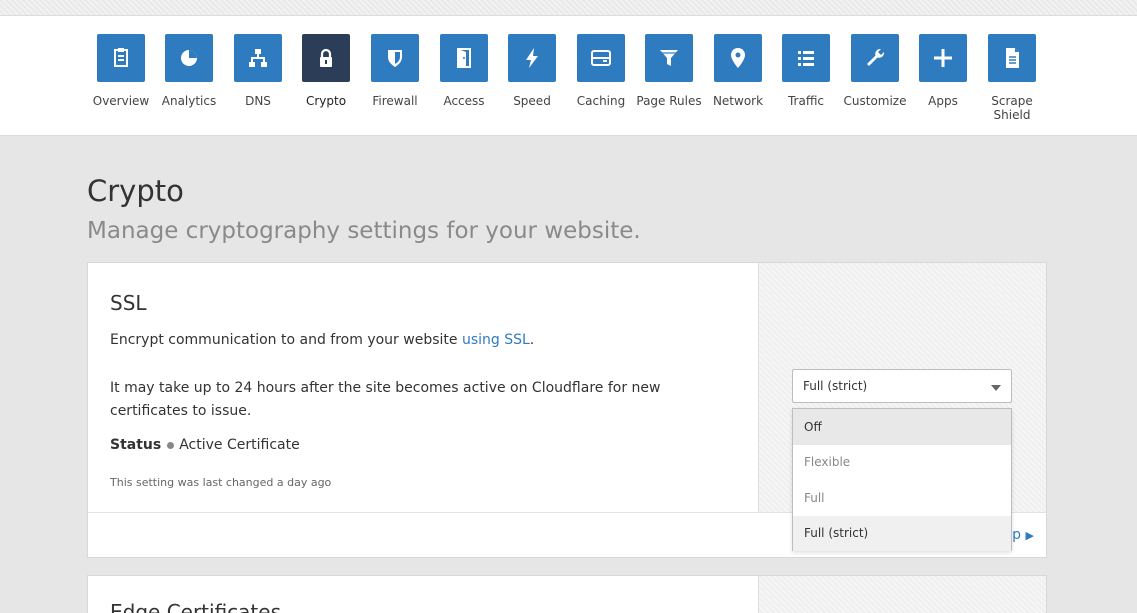 The width and height of the screenshot is (1137, 613). What do you see at coordinates (258, 101) in the screenshot?
I see `nav-label: DNS` at bounding box center [258, 101].